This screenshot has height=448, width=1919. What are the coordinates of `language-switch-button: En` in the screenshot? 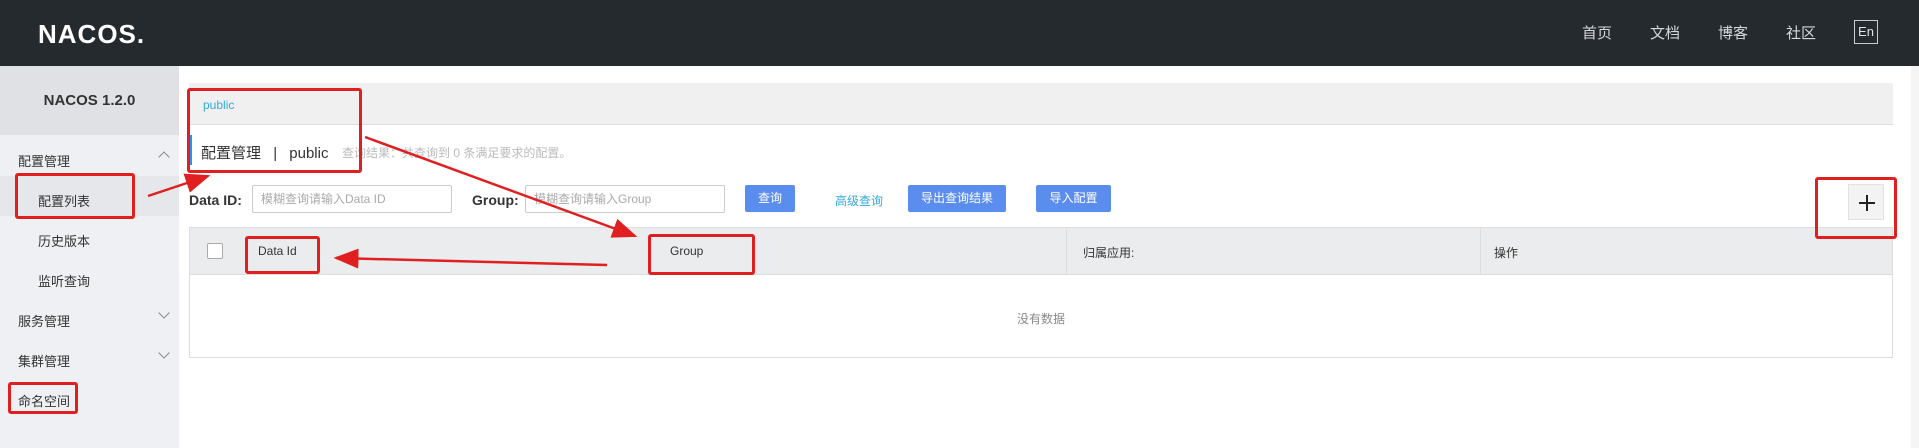 It's located at (1866, 32).